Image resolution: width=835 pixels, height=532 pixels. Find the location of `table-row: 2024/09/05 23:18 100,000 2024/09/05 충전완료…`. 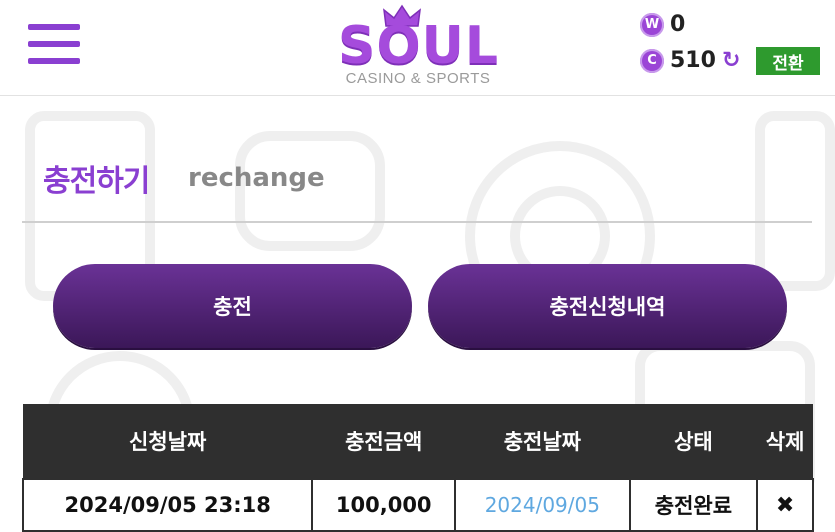

table-row: 2024/09/05 23:18 100,000 2024/09/05 충전완료… is located at coordinates (417, 505).